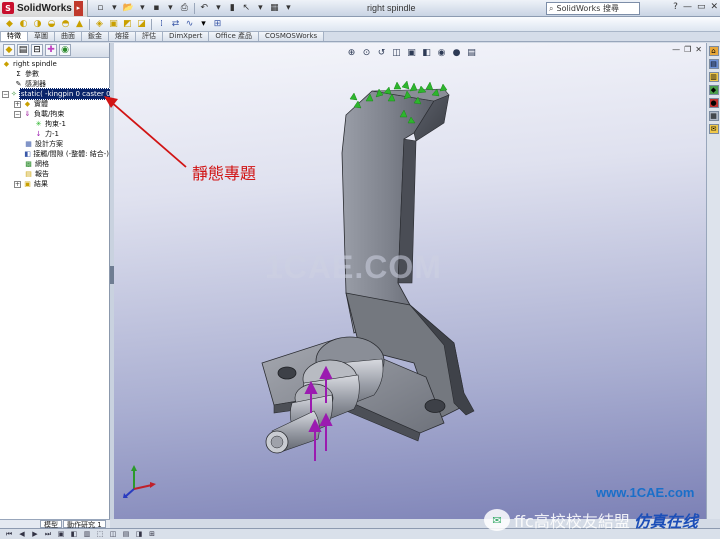 This screenshot has width=720, height=539. What do you see at coordinates (141, 24) in the screenshot?
I see `wrap-icon: ◪` at bounding box center [141, 24].